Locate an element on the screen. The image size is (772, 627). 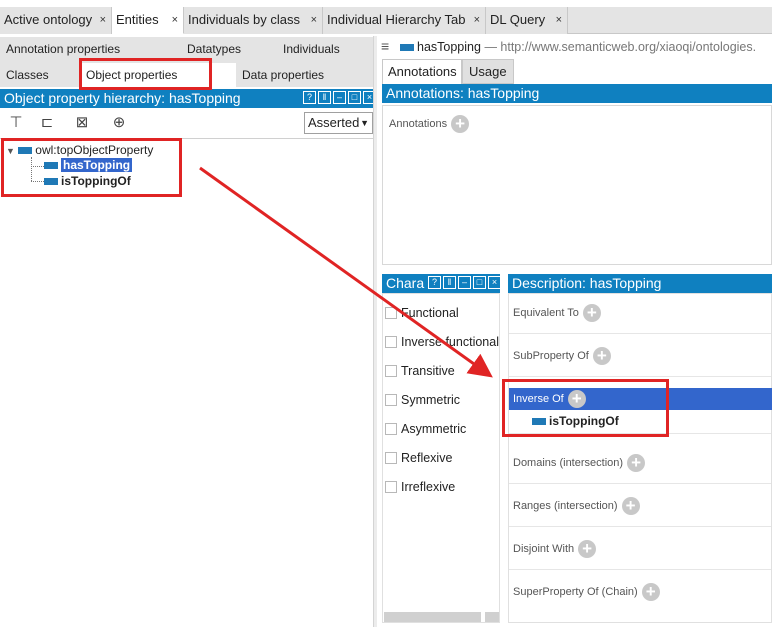
red-arrow is located at coordinates (346, 272).